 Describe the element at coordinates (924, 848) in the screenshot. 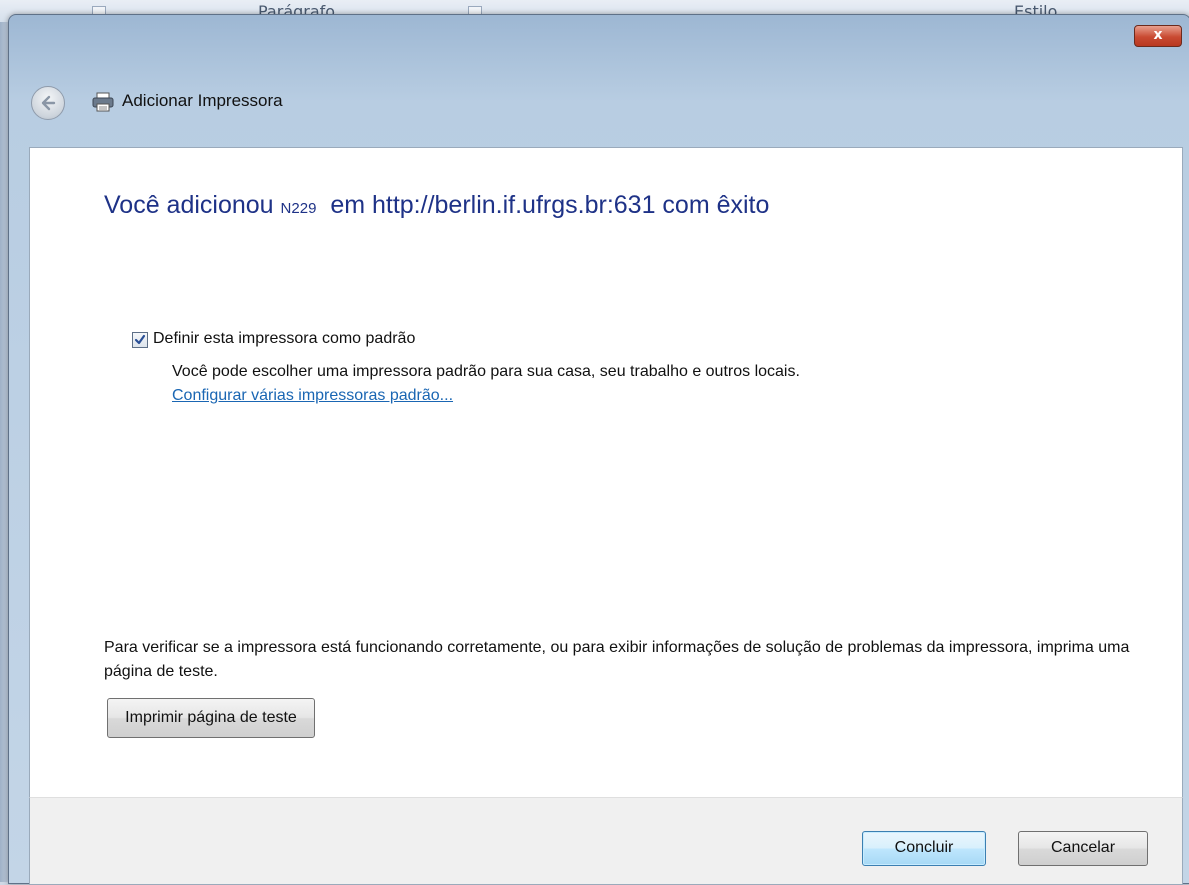

I see `finish-button: Concluir` at that location.